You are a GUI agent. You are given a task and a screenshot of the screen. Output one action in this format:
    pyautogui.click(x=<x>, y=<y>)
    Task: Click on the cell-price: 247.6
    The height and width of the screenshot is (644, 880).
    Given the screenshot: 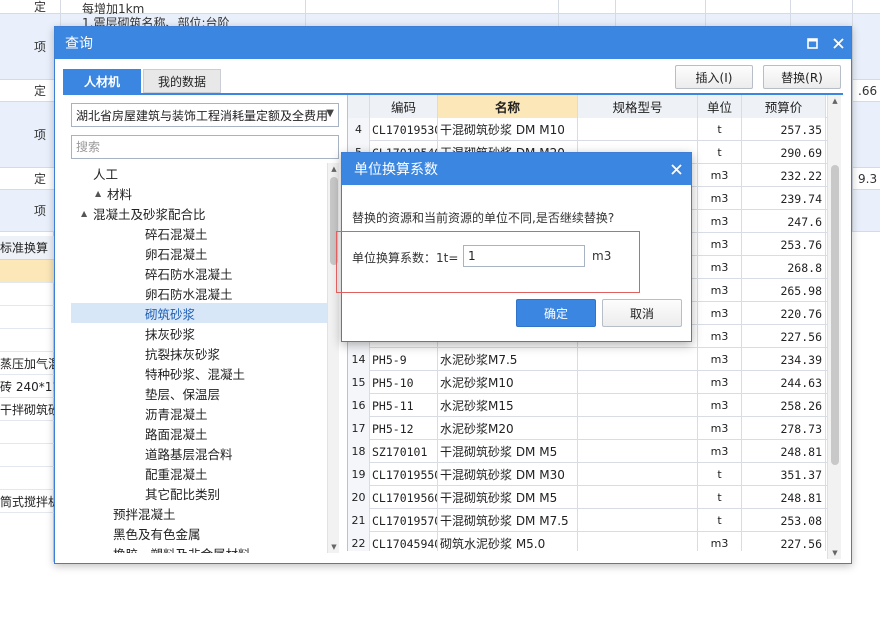 What is the action you would take?
    pyautogui.click(x=784, y=221)
    